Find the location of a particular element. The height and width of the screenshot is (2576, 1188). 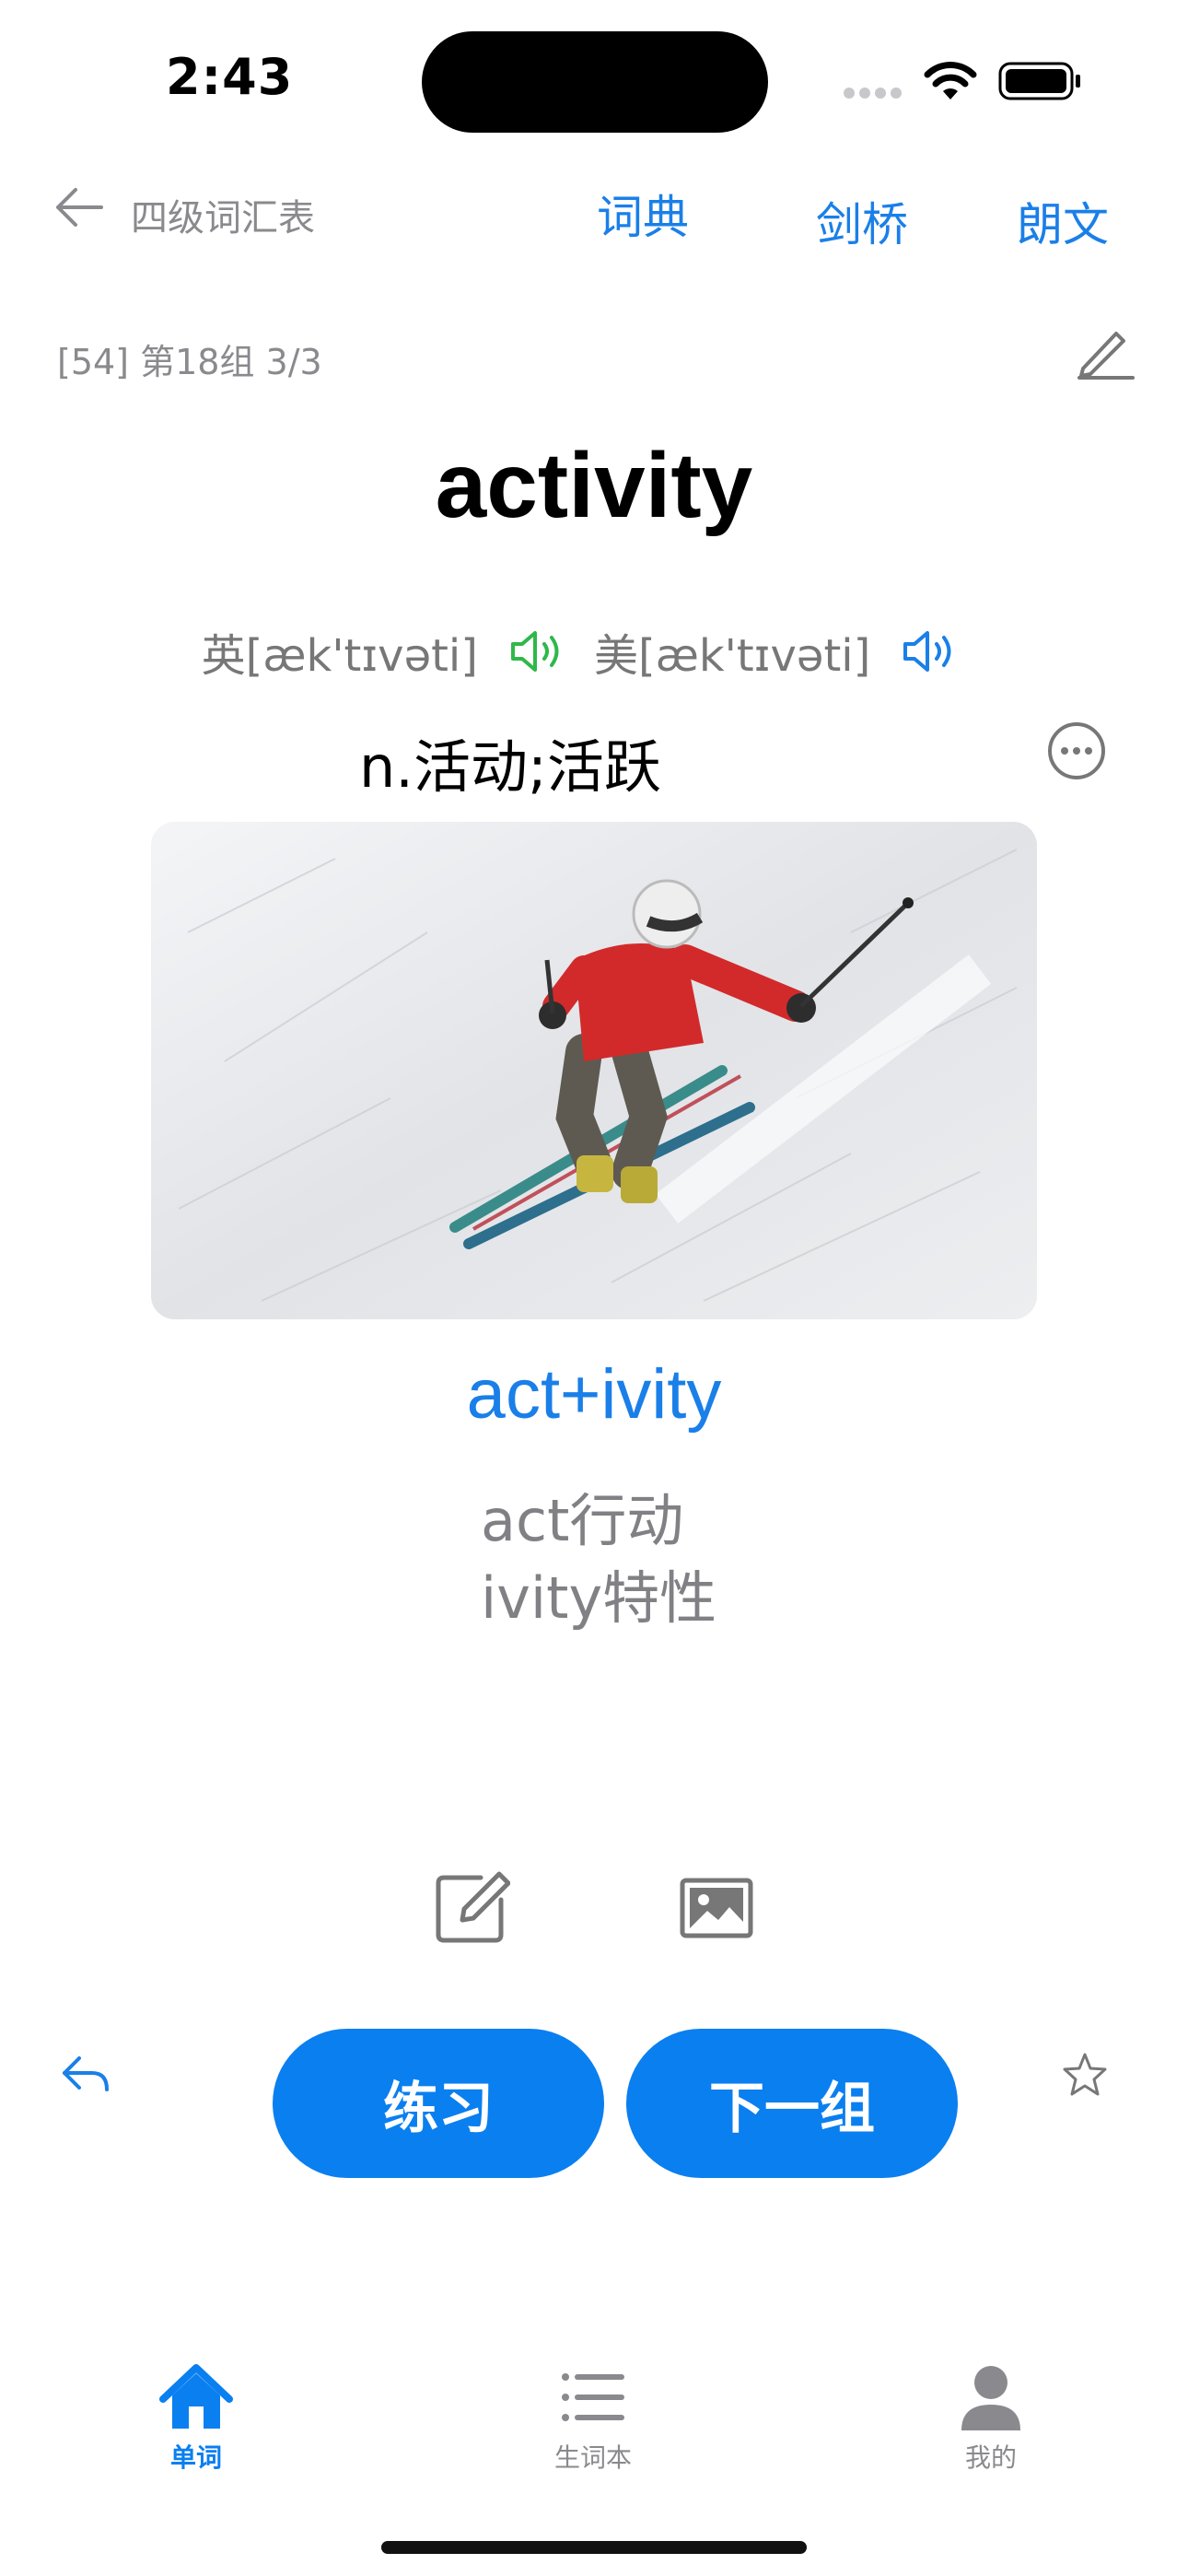

image-icon is located at coordinates (716, 1908).